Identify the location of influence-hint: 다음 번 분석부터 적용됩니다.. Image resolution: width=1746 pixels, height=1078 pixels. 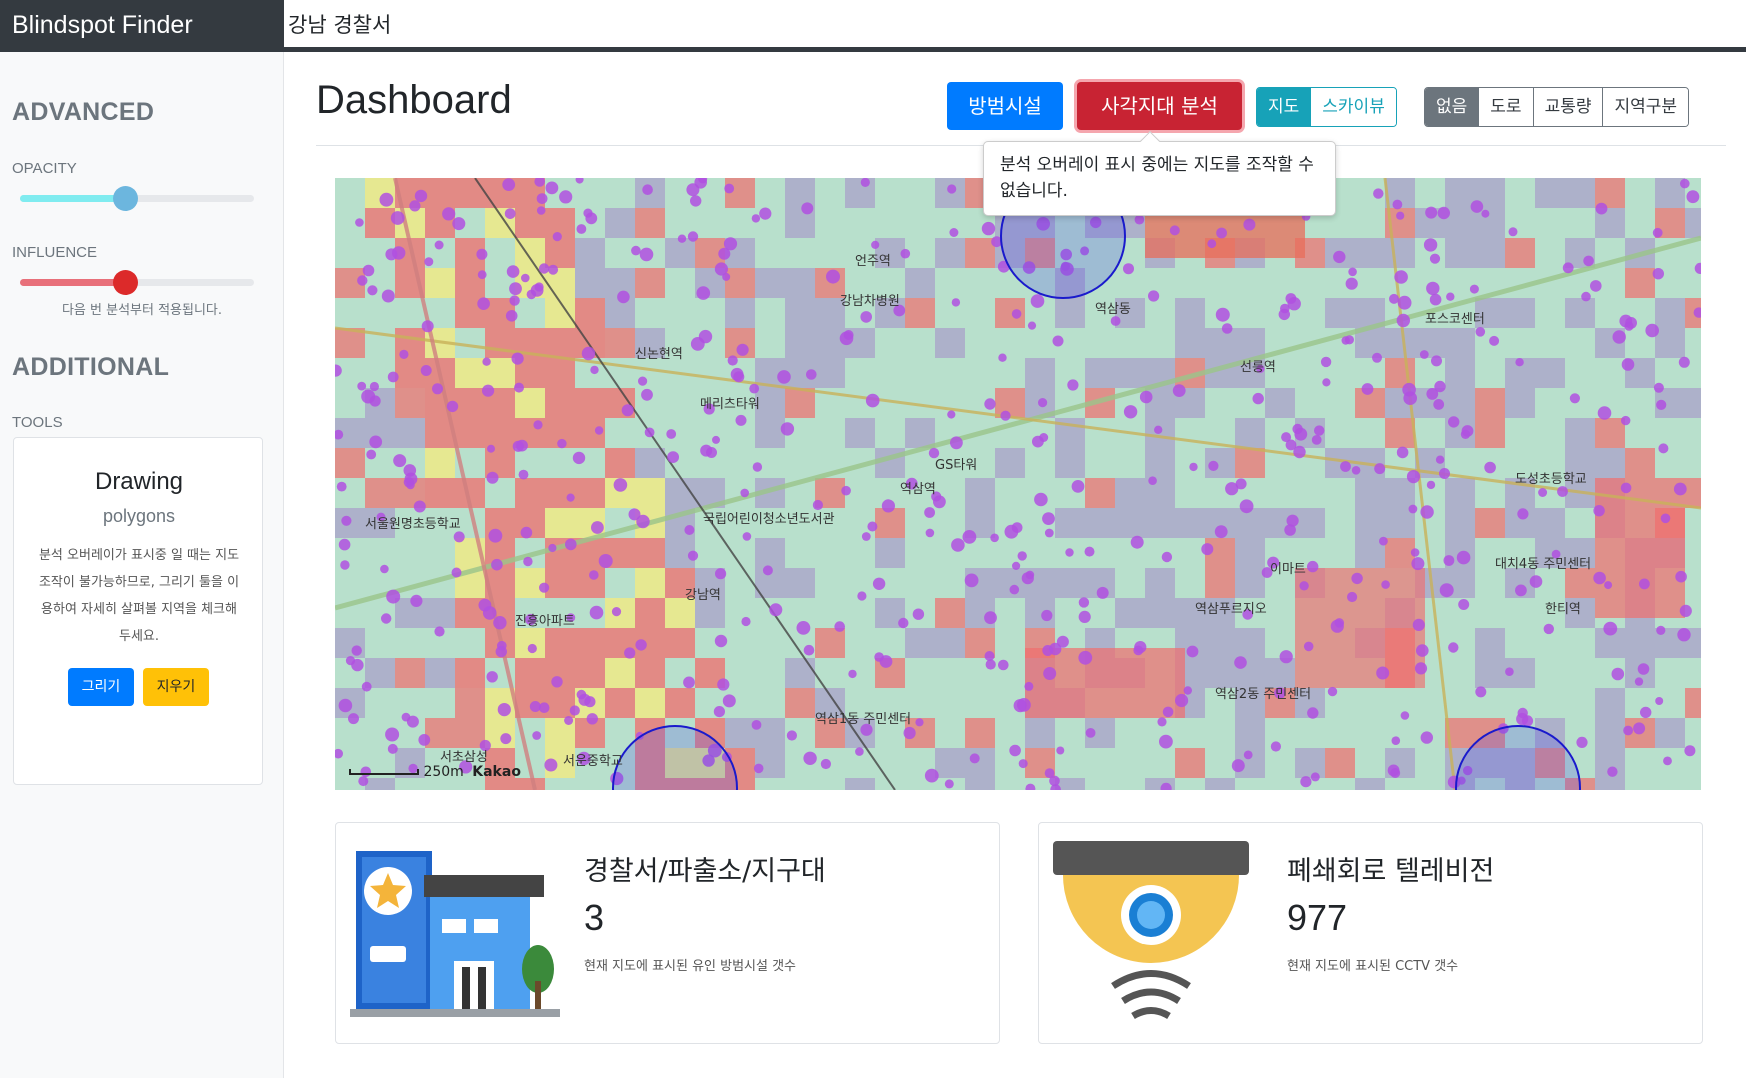
(142, 310).